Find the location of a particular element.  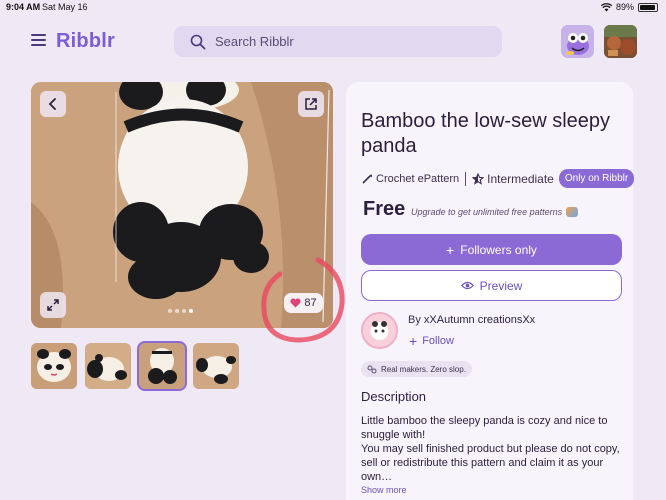

status-indicators: 89% is located at coordinates (629, 7).